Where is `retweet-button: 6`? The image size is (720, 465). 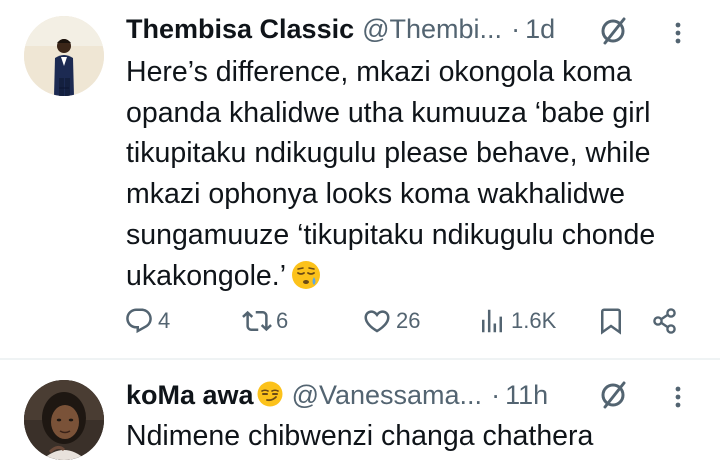
retweet-button: 6 is located at coordinates (265, 321).